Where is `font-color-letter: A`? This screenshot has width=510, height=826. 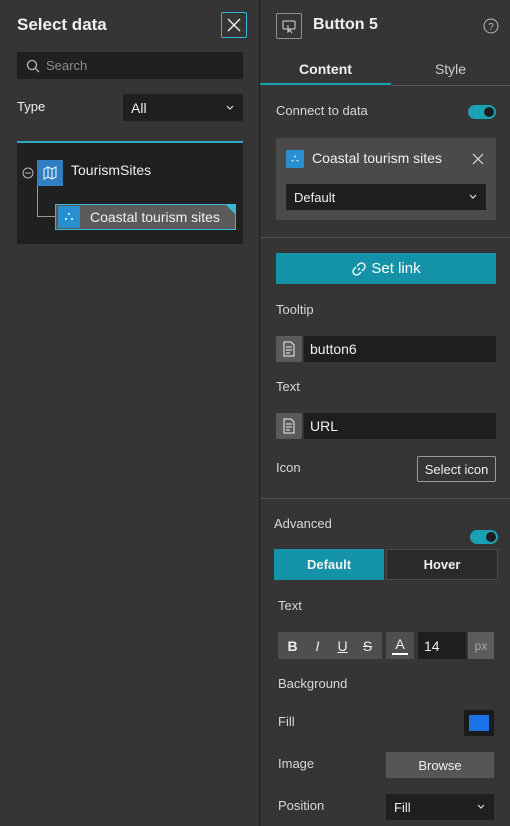 font-color-letter: A is located at coordinates (400, 643).